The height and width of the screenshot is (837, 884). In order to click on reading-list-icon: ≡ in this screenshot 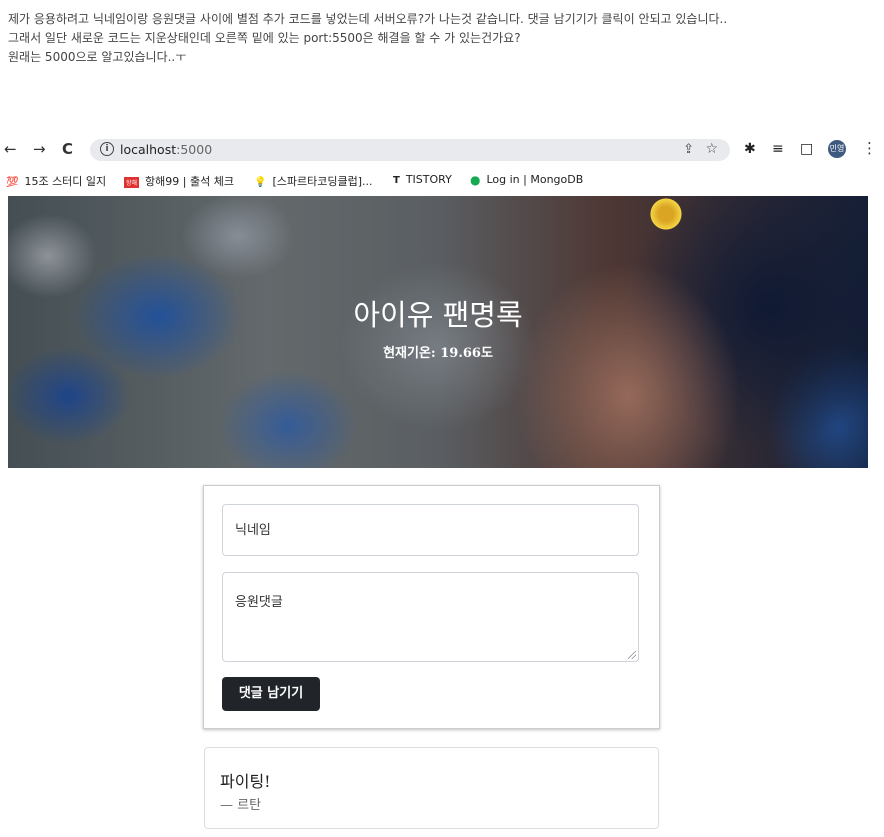, I will do `click(778, 149)`.